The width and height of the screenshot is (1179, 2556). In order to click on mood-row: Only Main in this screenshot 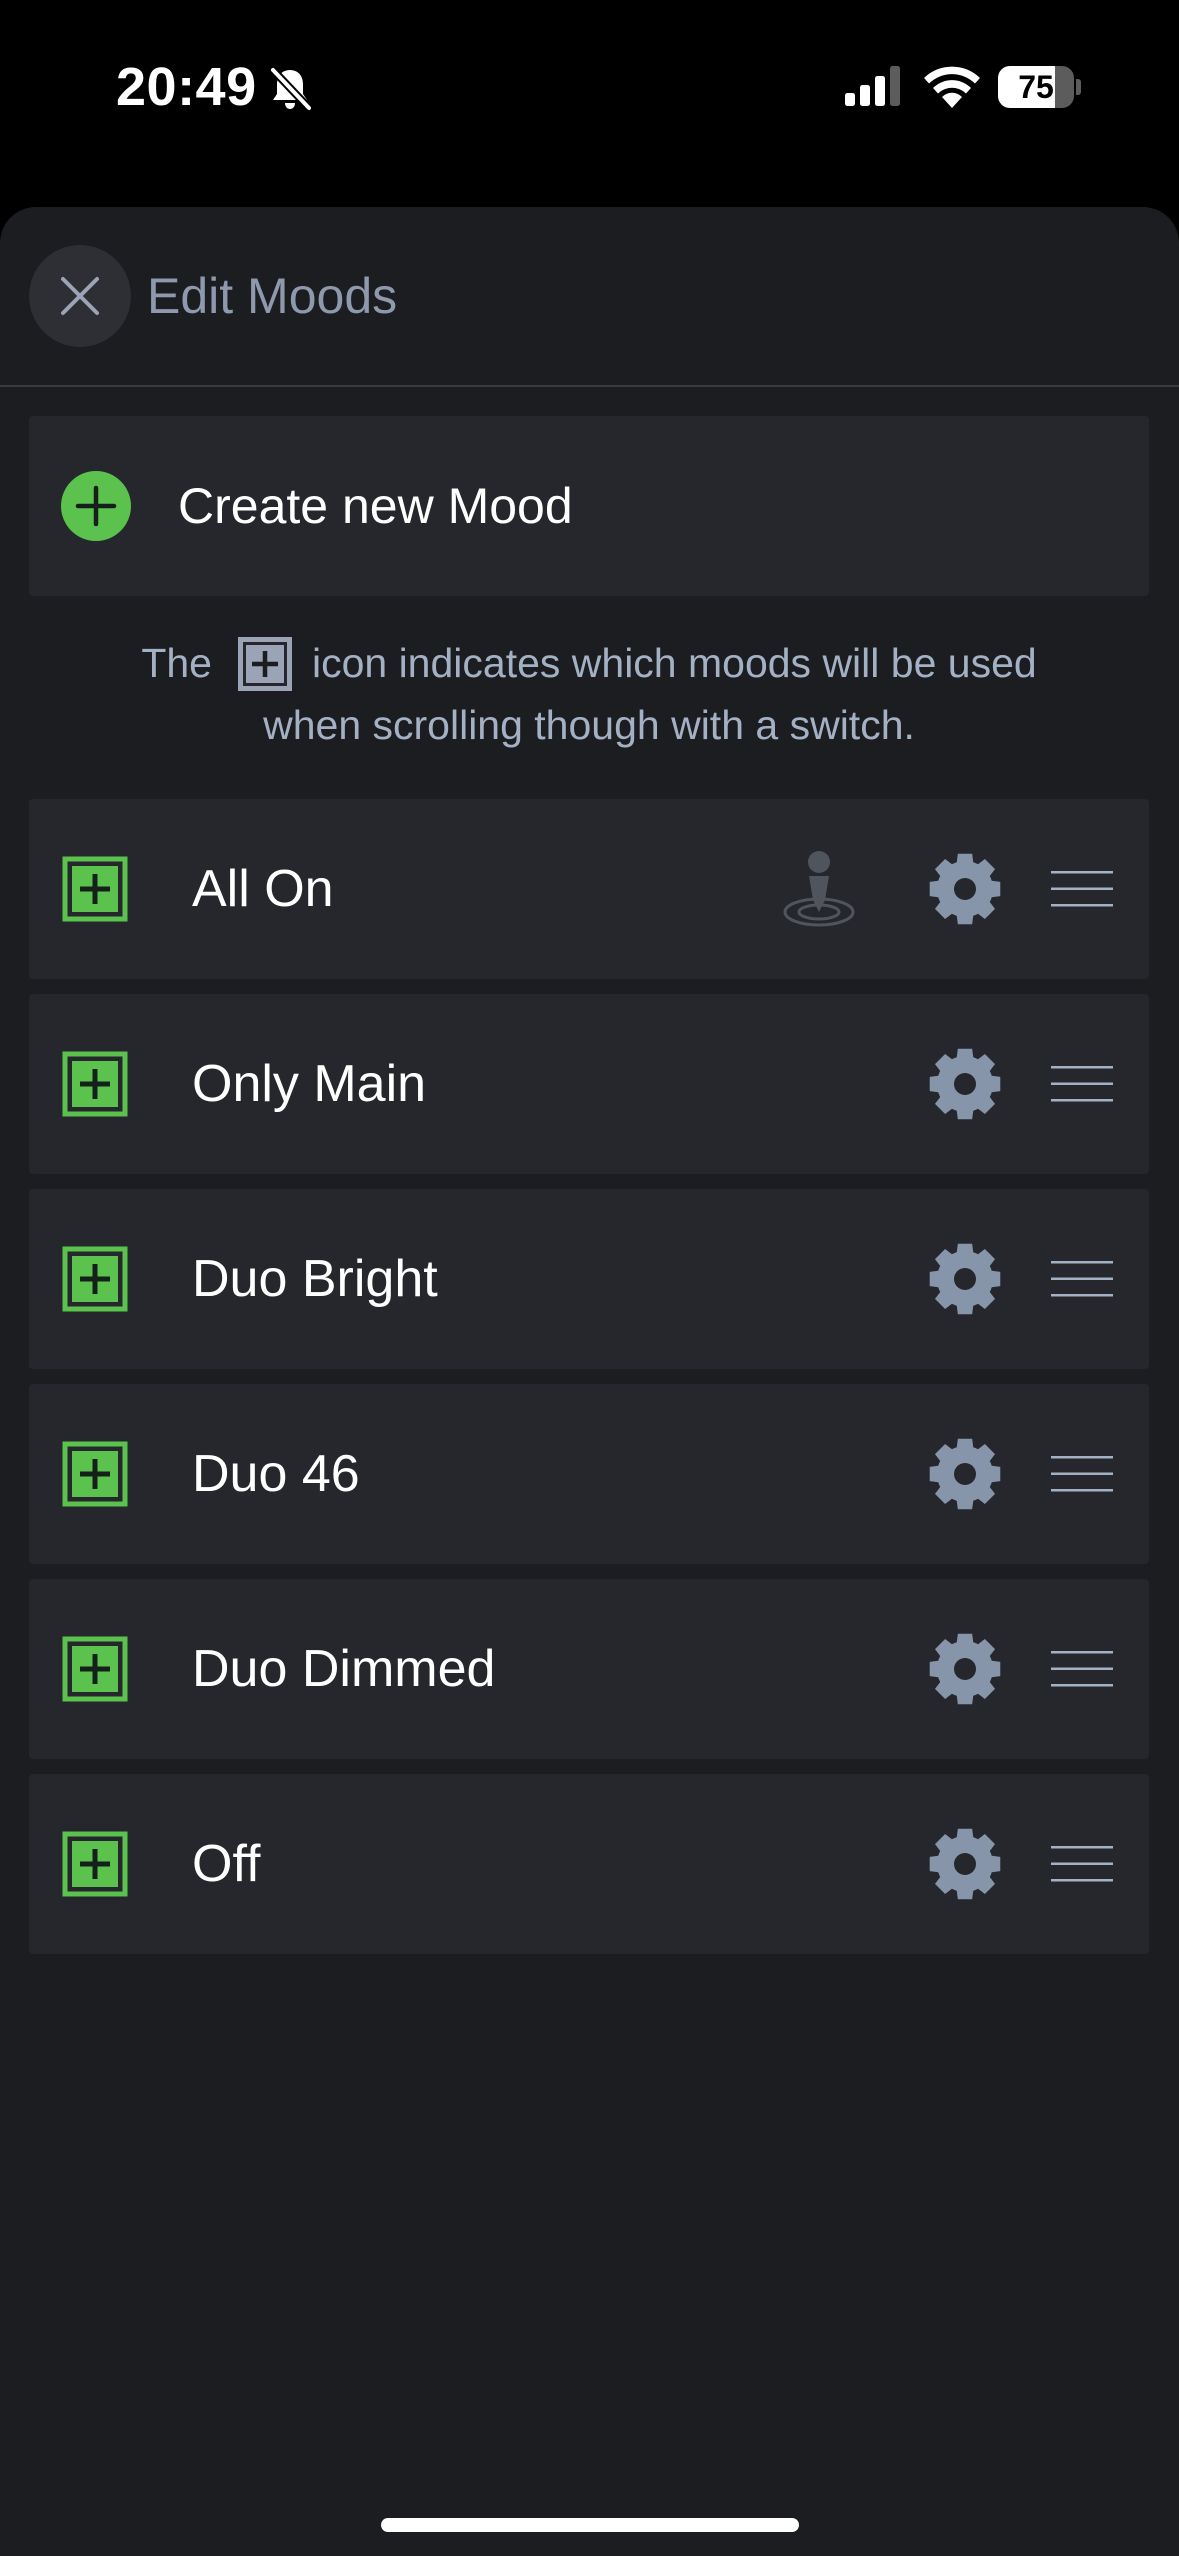, I will do `click(589, 1084)`.